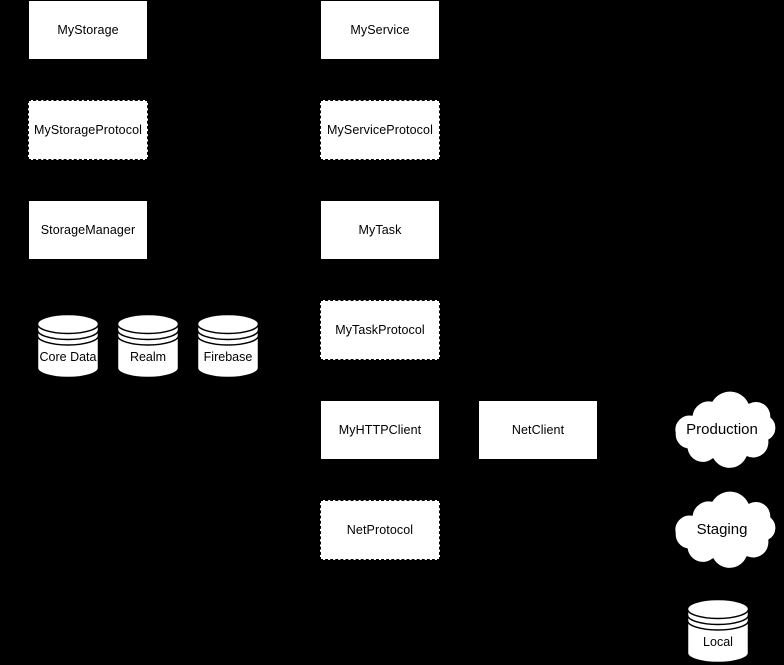 The width and height of the screenshot is (784, 665). I want to click on node-net-protocol-label: NetProtocol, so click(380, 529).